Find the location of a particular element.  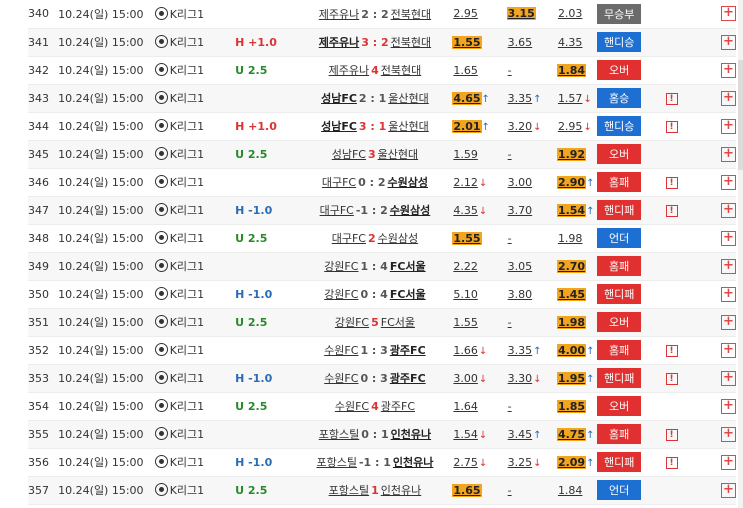

odds-value: 5.10 is located at coordinates (465, 294).